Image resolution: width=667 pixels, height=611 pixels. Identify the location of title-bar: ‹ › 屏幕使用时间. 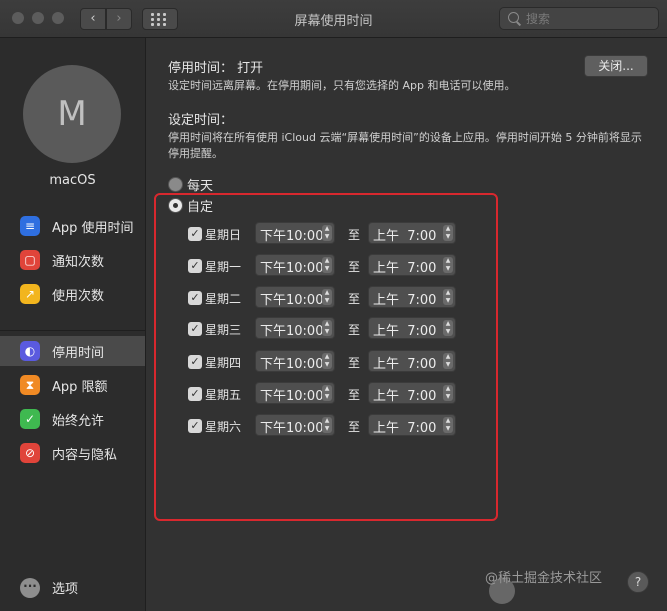
(333, 19).